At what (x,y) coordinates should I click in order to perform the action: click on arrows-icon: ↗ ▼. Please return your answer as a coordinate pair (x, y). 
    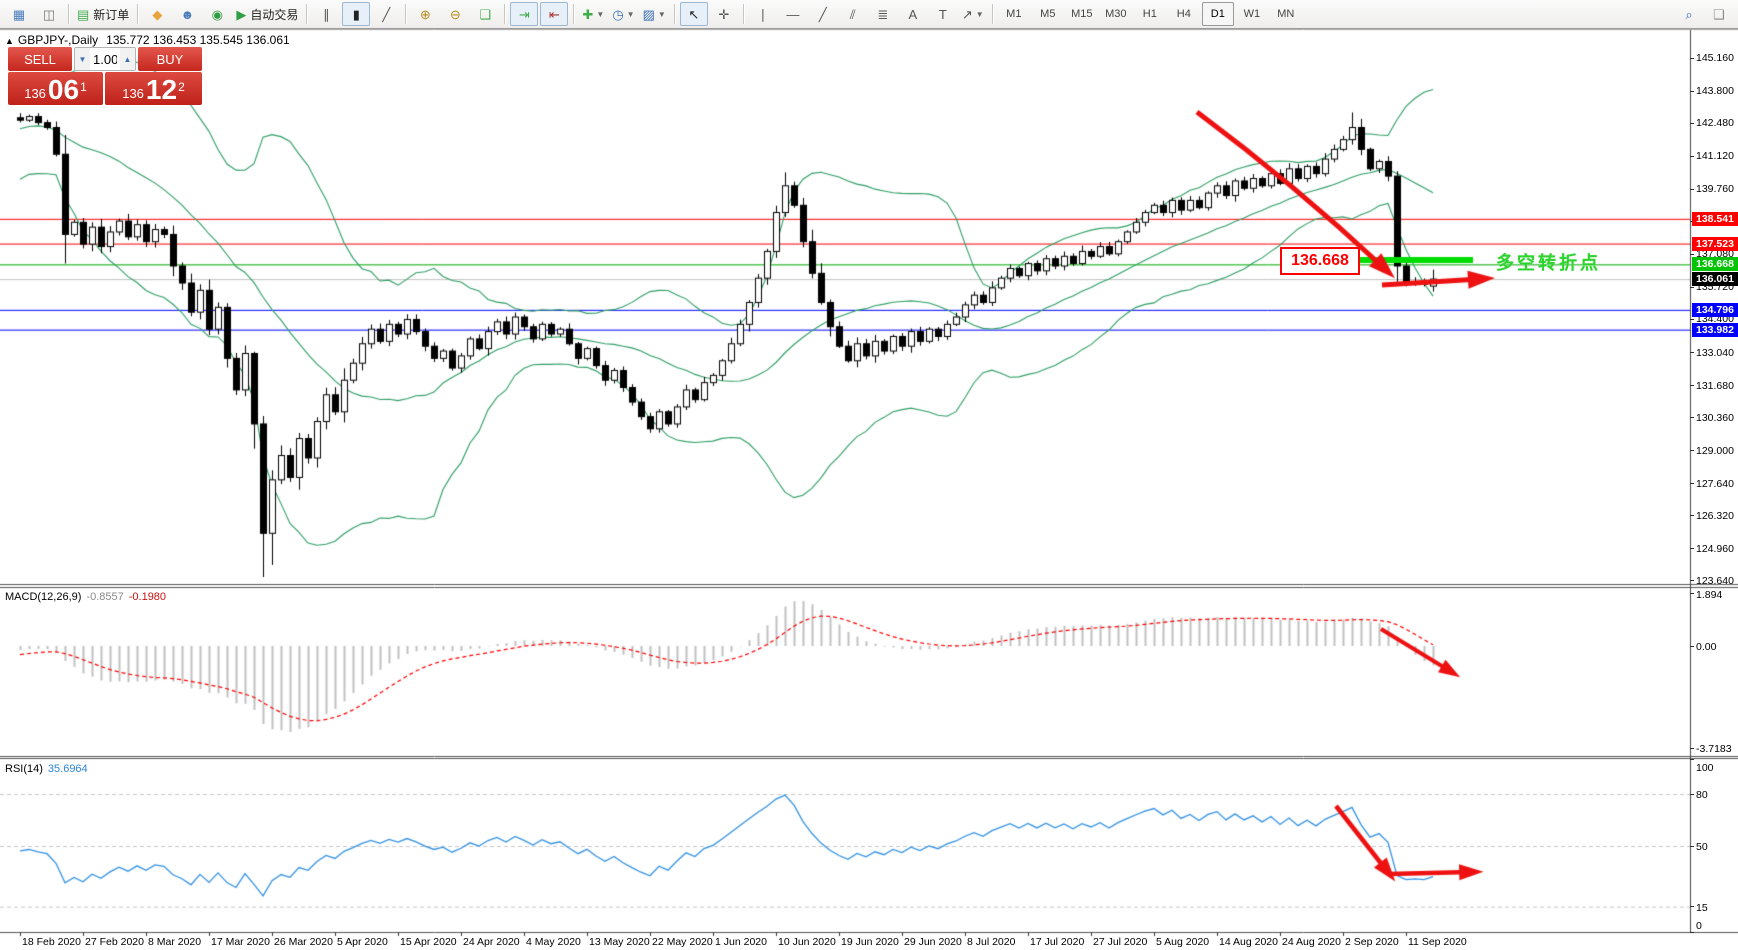
    Looking at the image, I should click on (973, 14).